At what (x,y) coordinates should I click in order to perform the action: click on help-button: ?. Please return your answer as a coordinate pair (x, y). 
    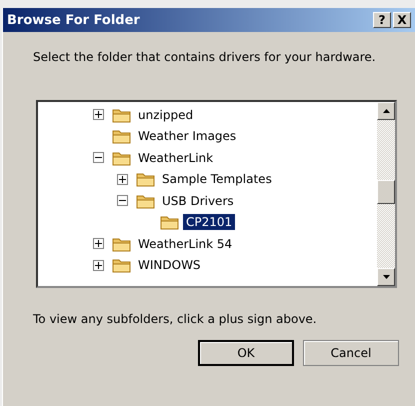
    Looking at the image, I should click on (382, 20).